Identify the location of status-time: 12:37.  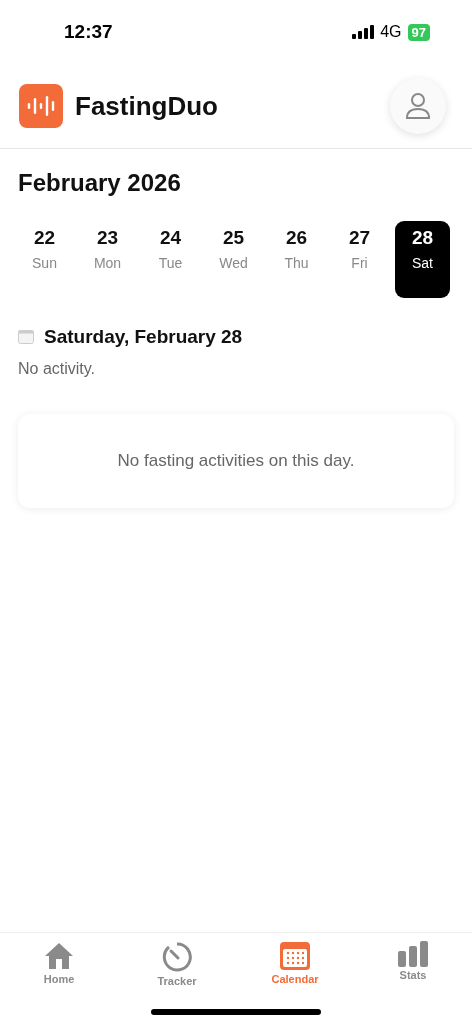
(88, 32).